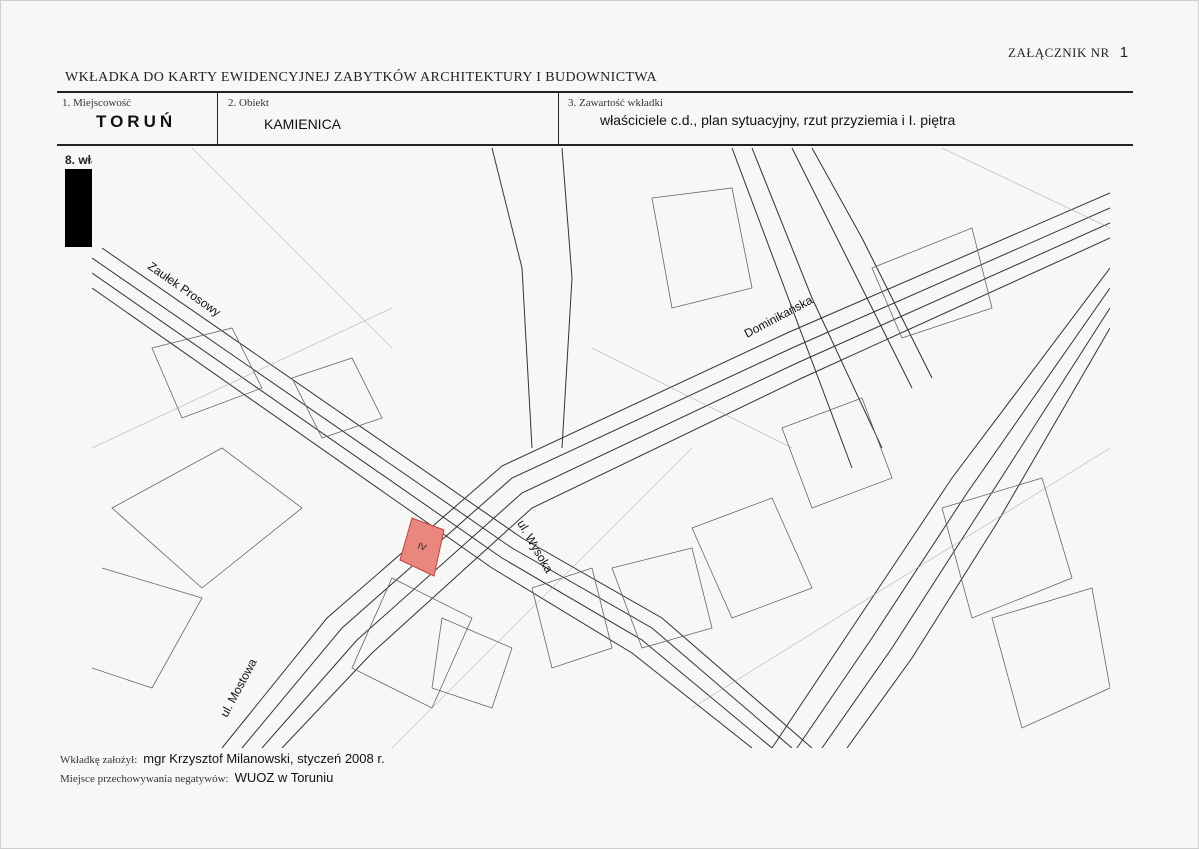  I want to click on storage-value: WUOZ w Toruniu, so click(284, 777).